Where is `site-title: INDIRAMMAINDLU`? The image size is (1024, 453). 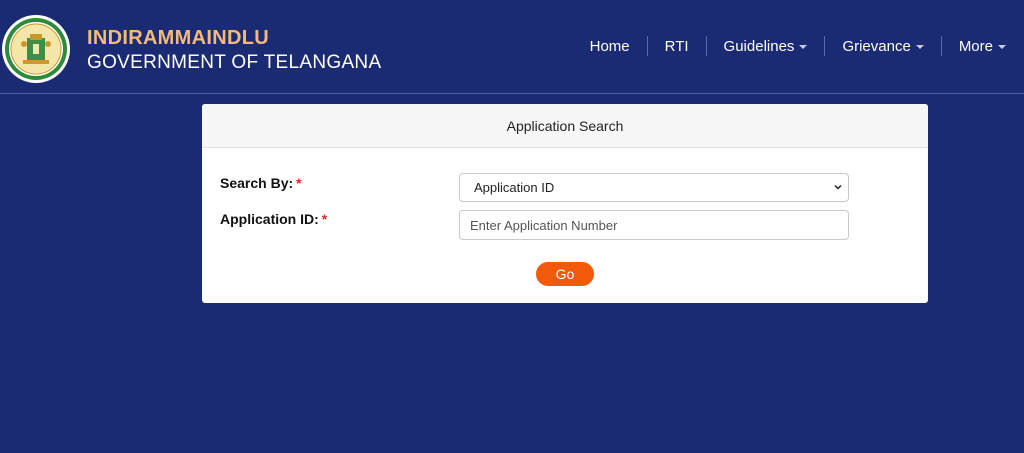 site-title: INDIRAMMAINDLU is located at coordinates (178, 38).